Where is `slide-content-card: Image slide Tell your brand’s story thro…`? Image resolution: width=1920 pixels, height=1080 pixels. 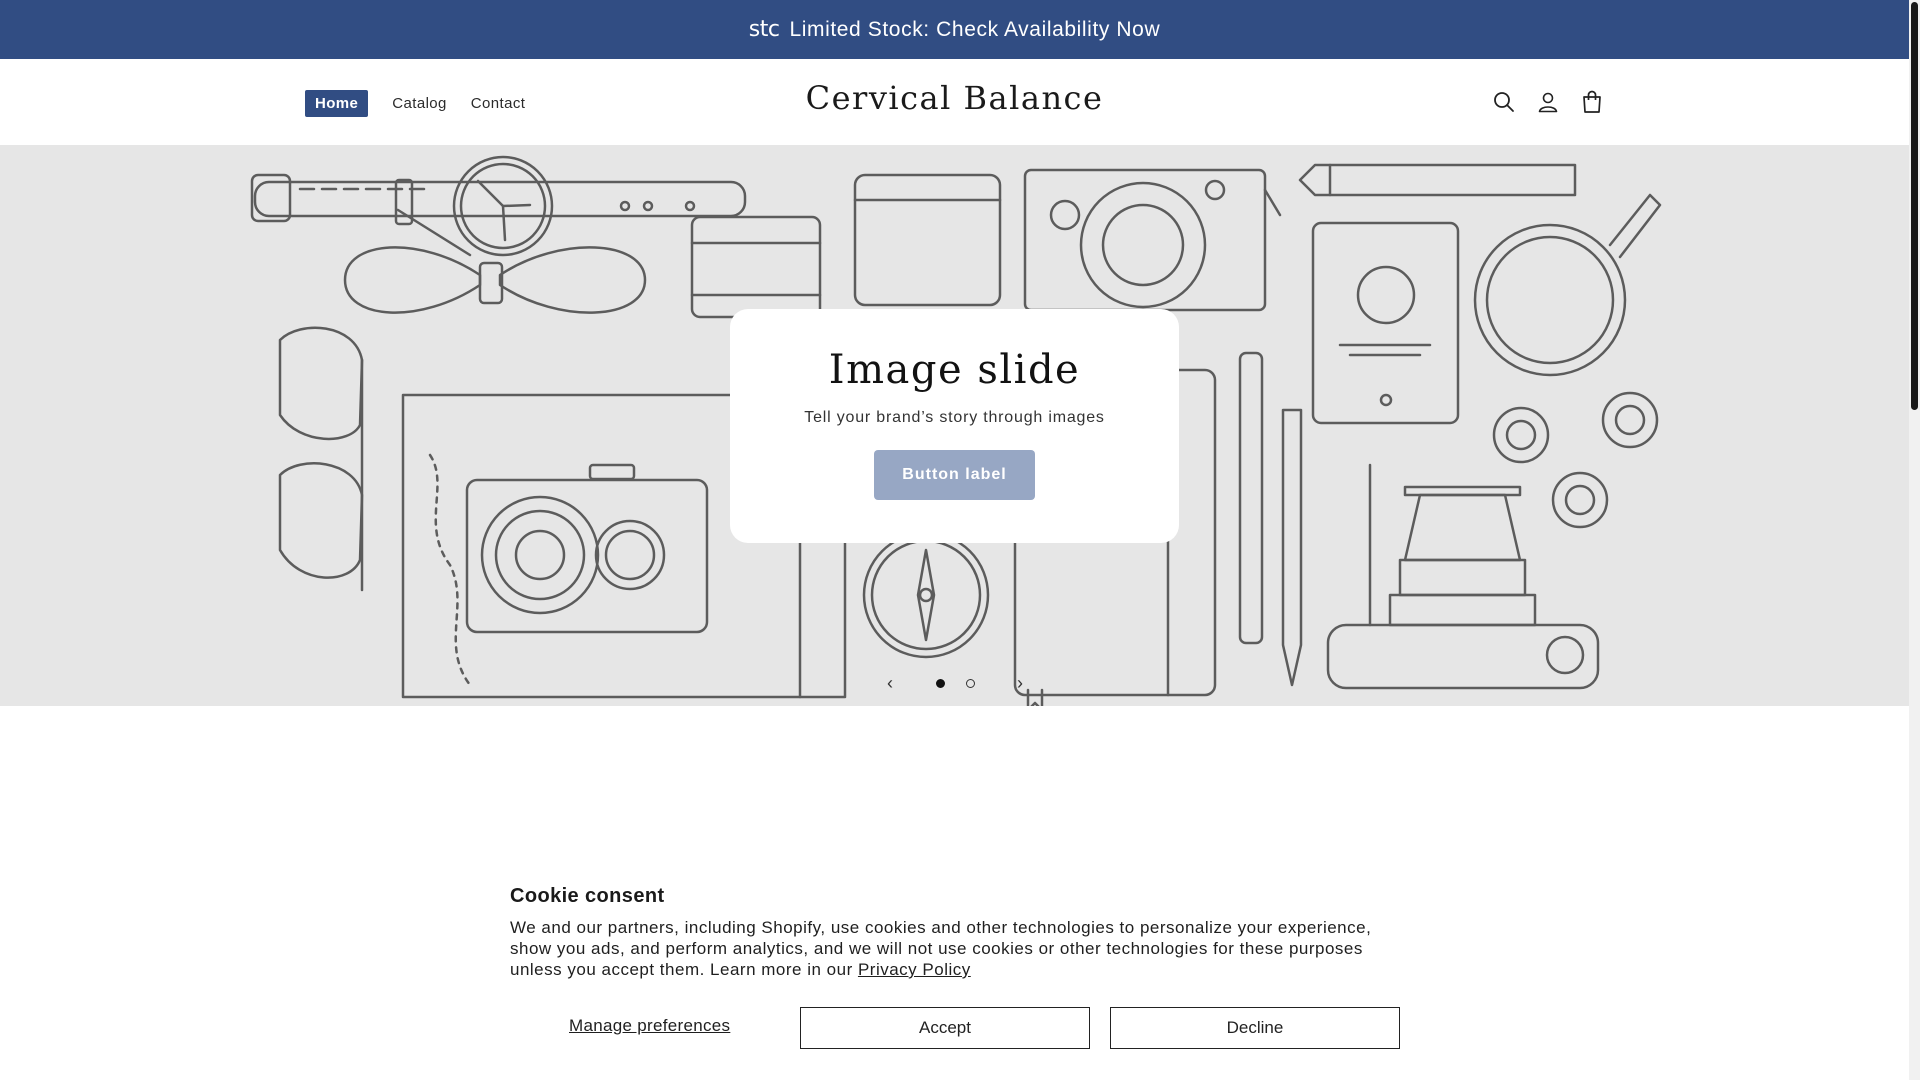 slide-content-card: Image slide Tell your brand’s story thro… is located at coordinates (954, 426).